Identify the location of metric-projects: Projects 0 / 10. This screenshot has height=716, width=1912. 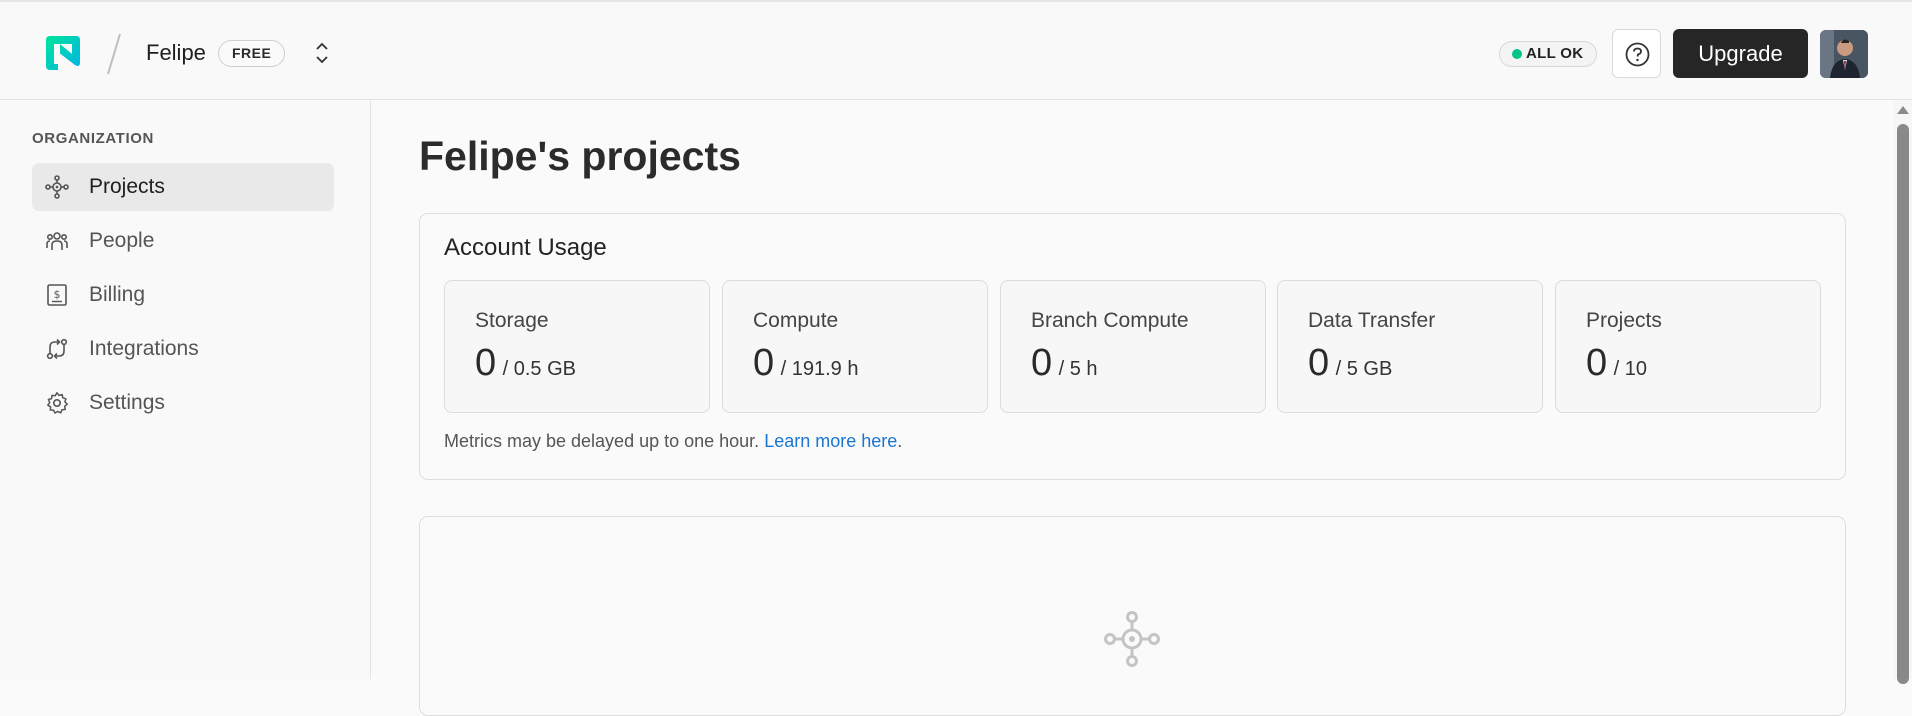
(1688, 346).